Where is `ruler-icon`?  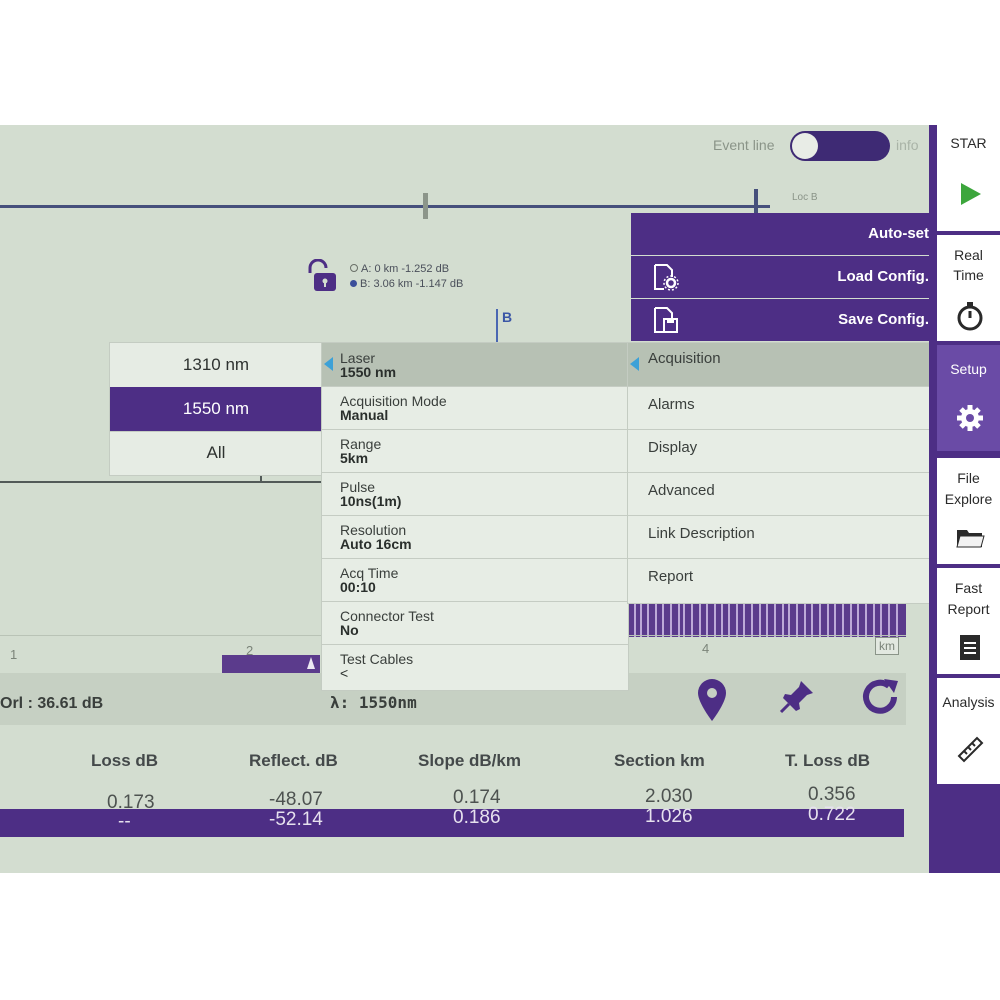
ruler-icon is located at coordinates (970, 749).